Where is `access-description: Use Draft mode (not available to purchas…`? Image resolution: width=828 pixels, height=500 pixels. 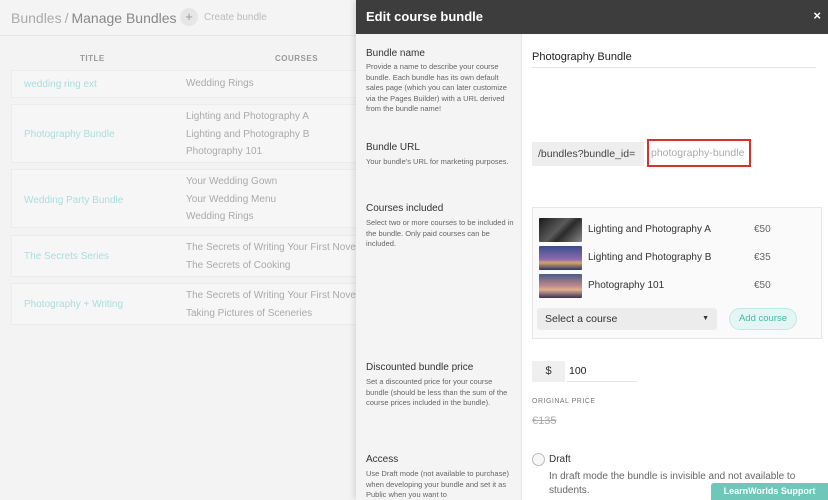
access-description: Use Draft mode (not available to purchas… is located at coordinates (437, 484).